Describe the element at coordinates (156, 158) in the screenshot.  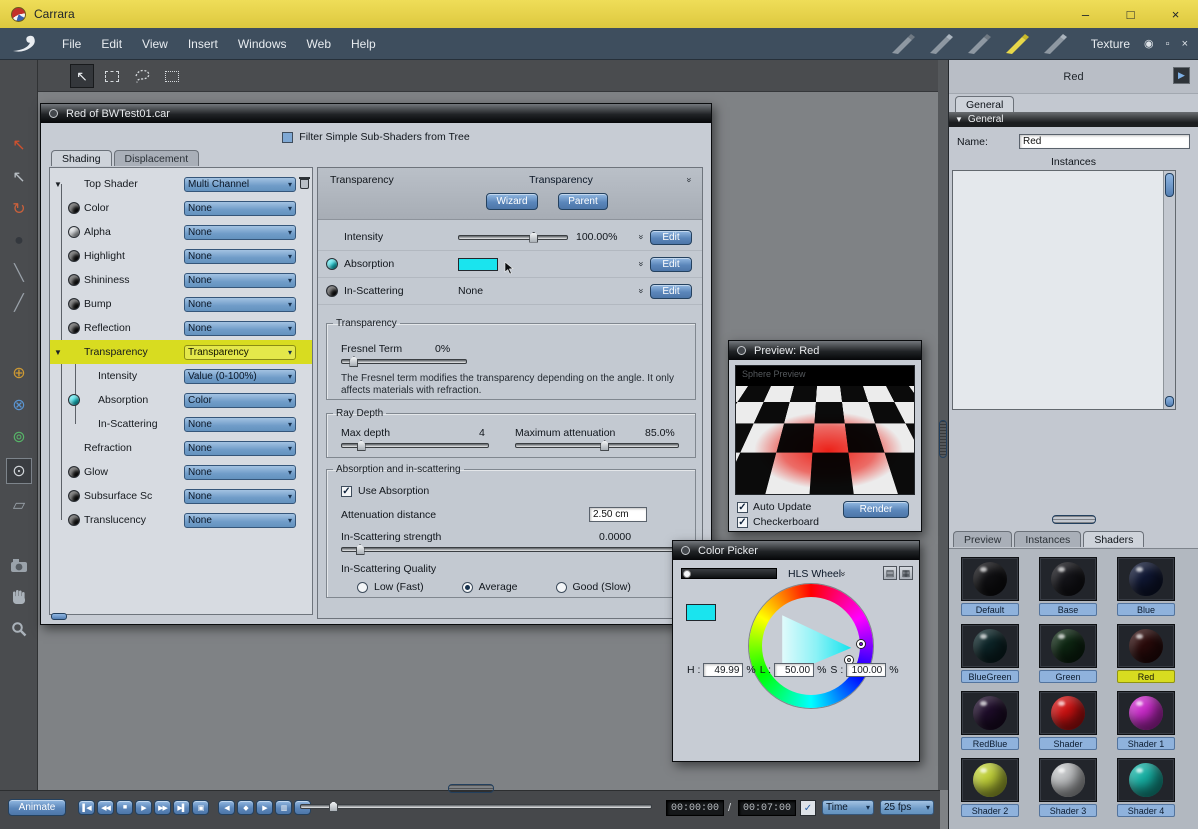
I see `document-tab: Displacement` at that location.